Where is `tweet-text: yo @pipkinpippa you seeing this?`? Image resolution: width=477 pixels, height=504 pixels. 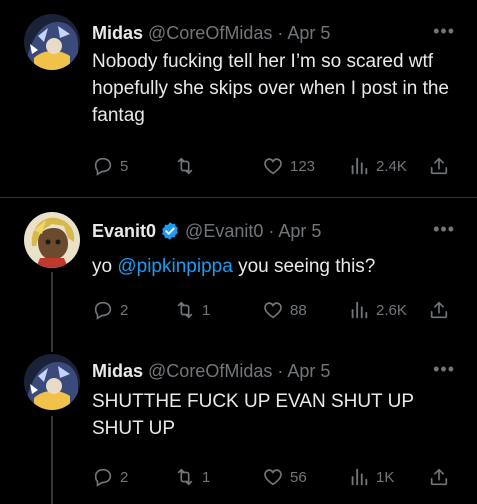
tweet-text: yo @pipkinpippa you seeing this? is located at coordinates (277, 266).